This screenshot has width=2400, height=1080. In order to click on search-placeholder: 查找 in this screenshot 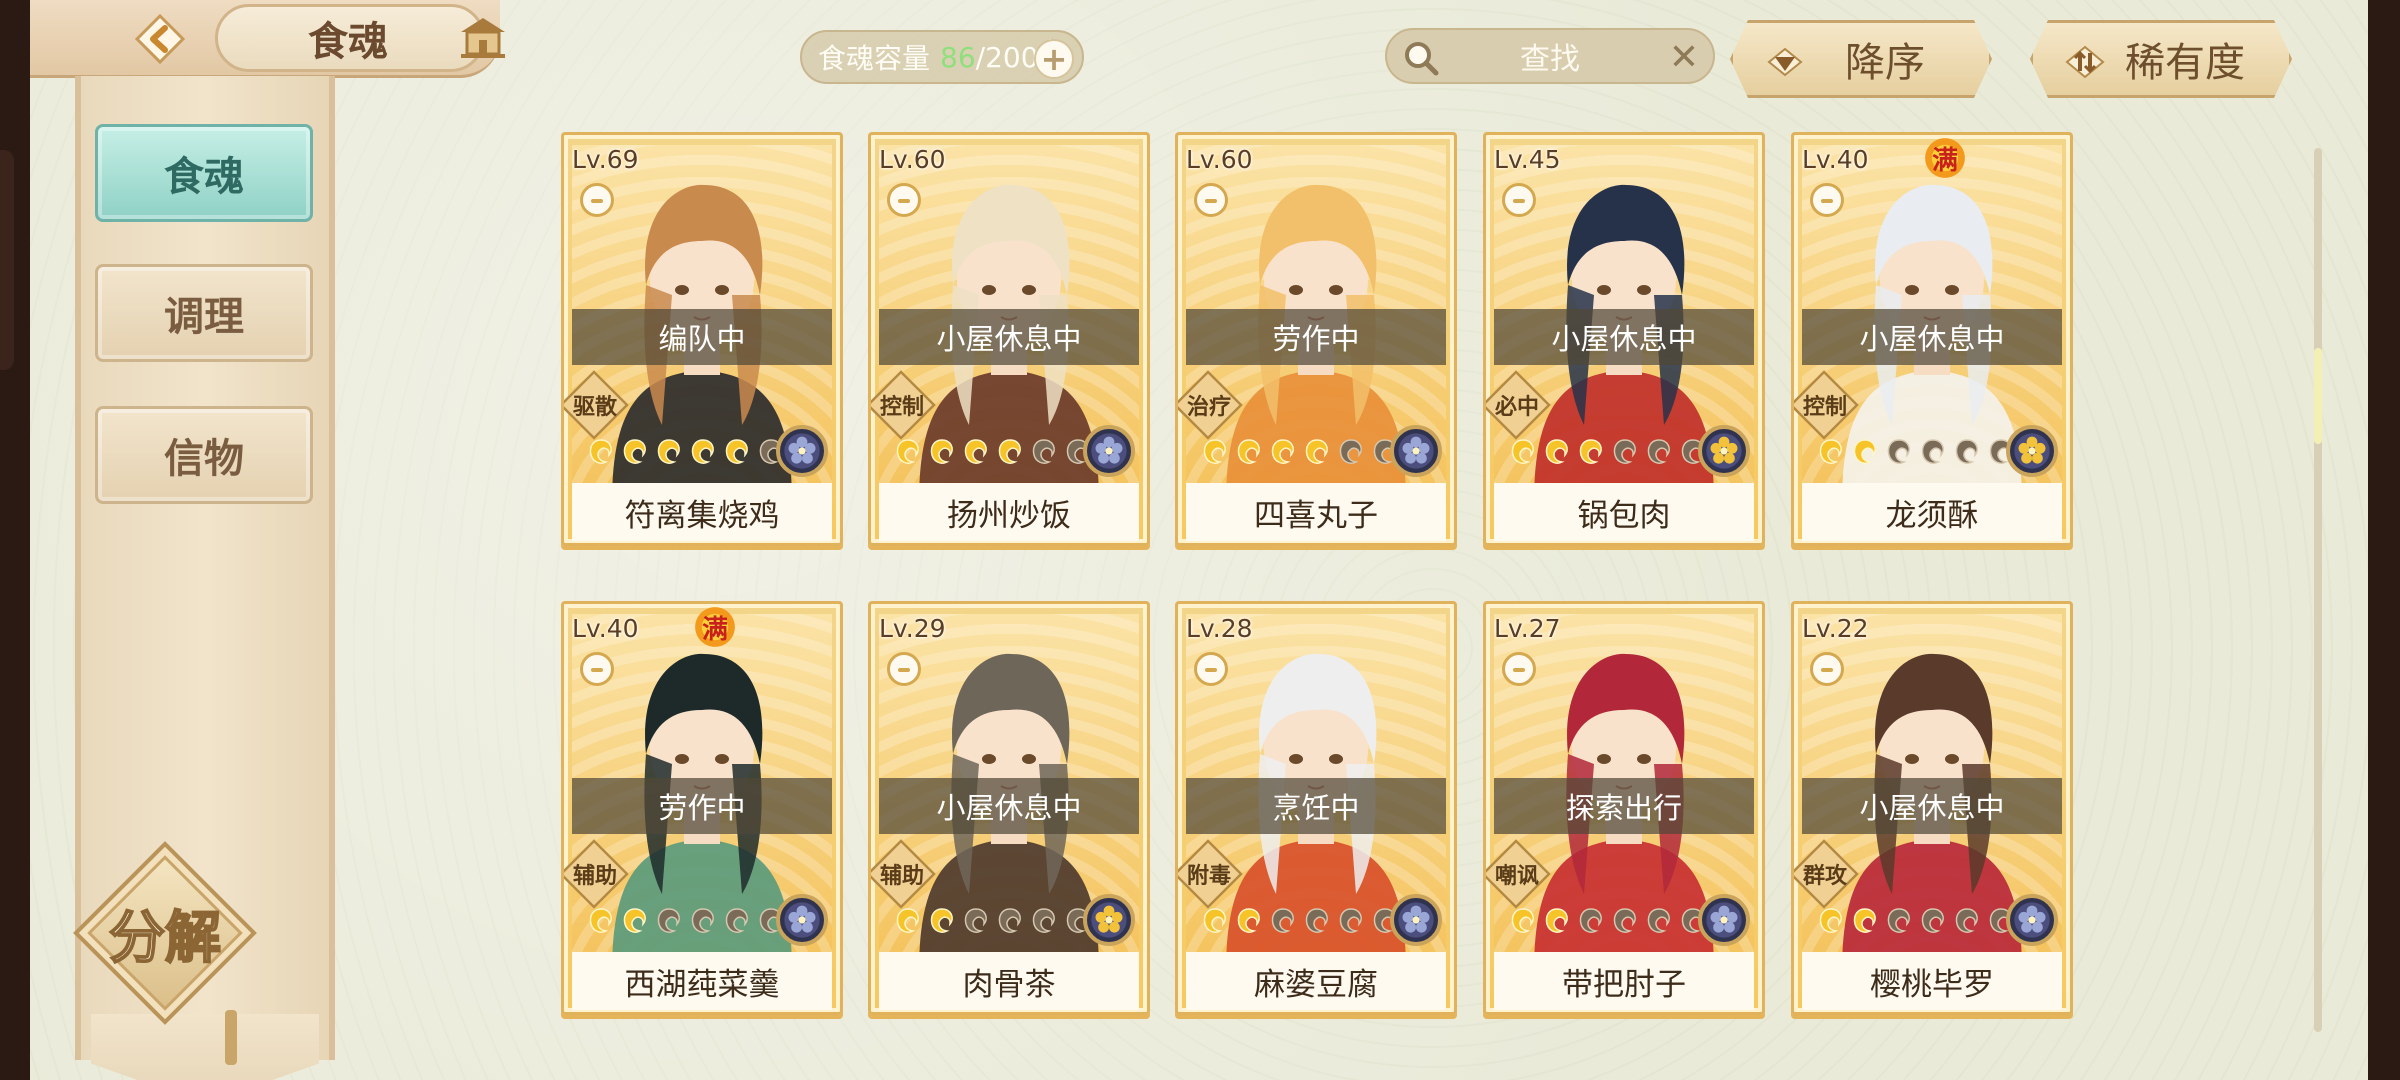, I will do `click(1550, 59)`.